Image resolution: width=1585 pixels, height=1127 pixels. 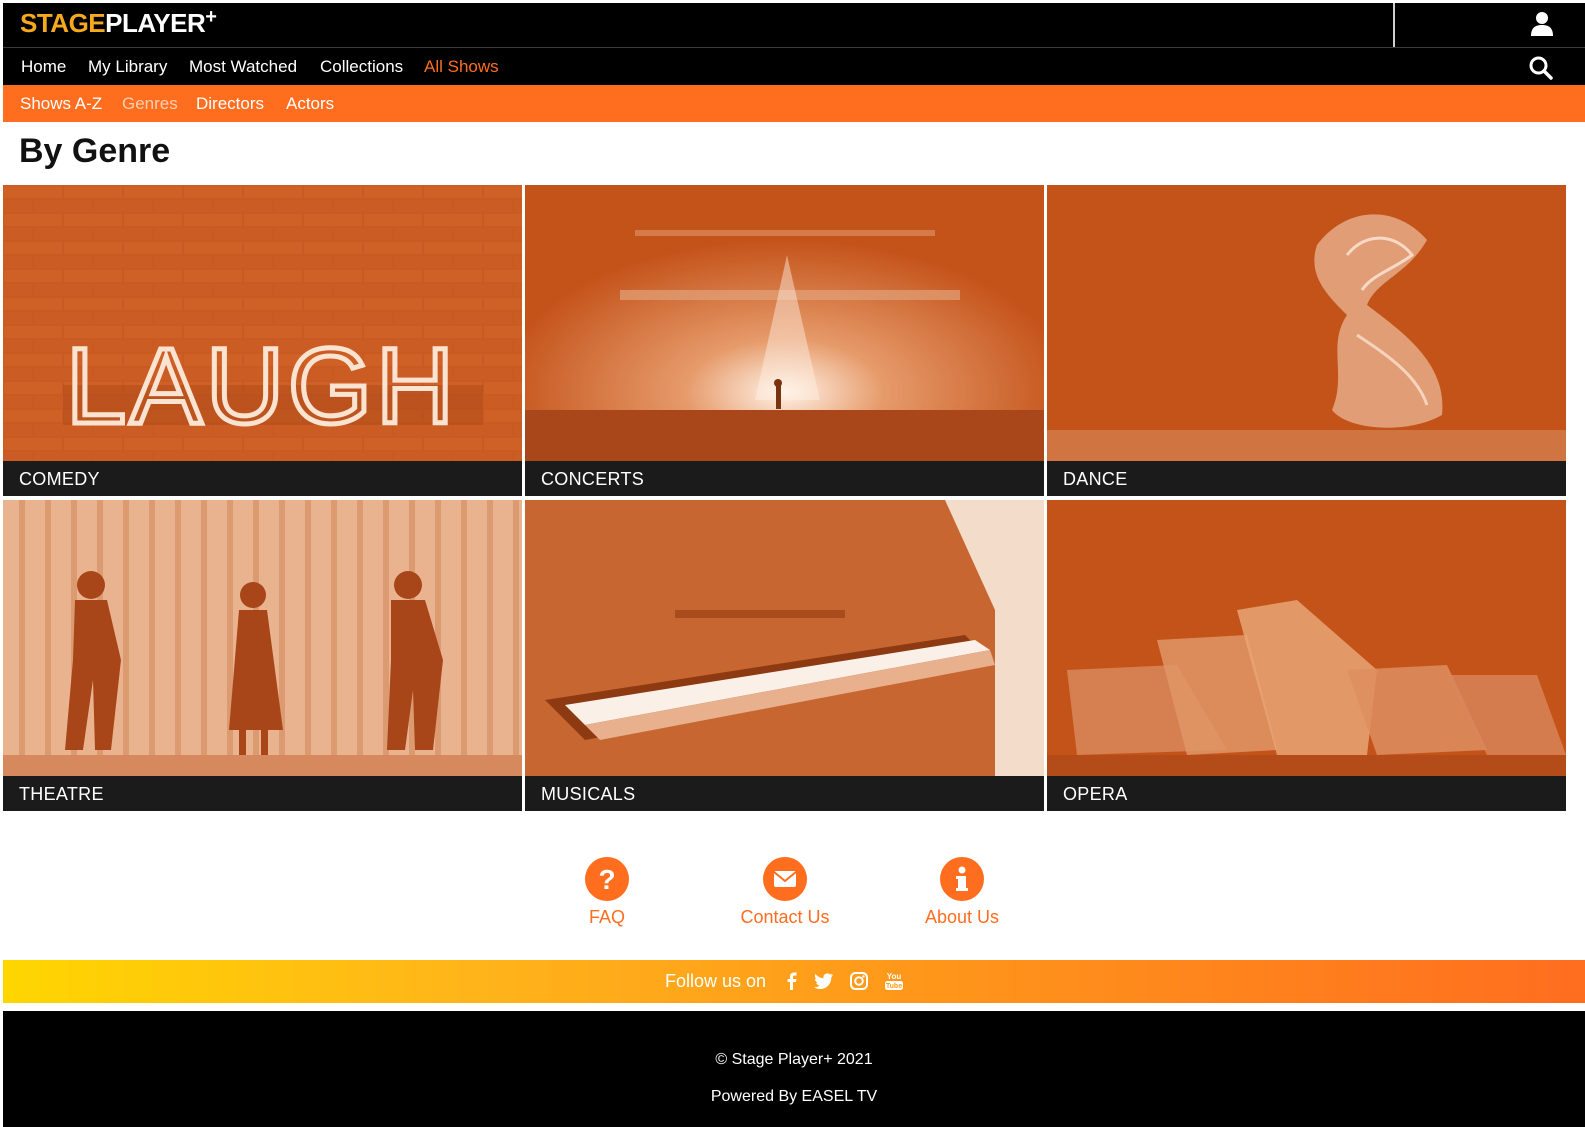 I want to click on top-bar: STAGEPLAYER+, so click(x=794, y=25).